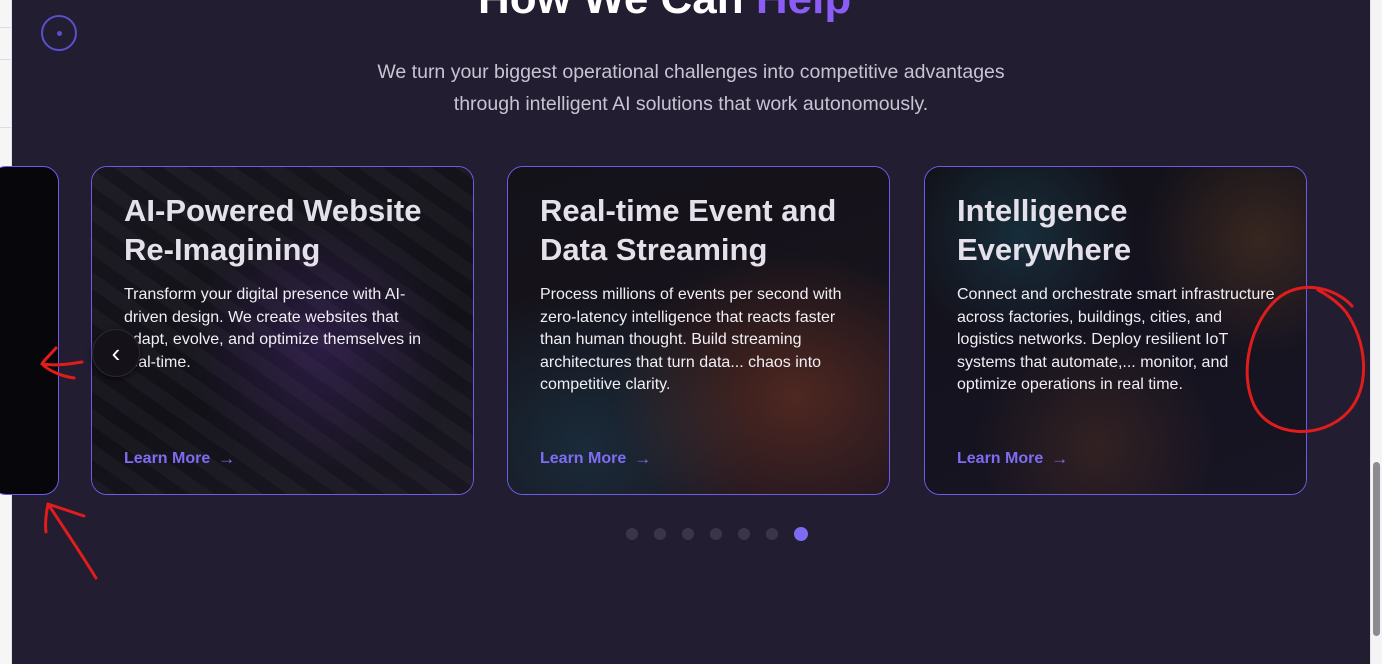  I want to click on carousel-pagination, so click(717, 534).